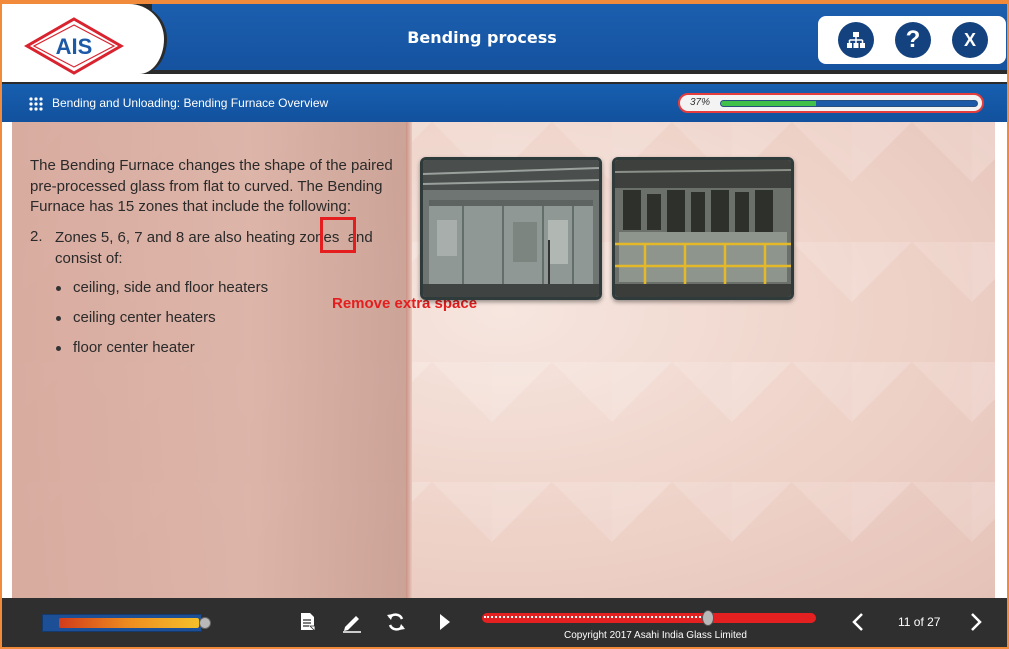 The height and width of the screenshot is (649, 1009). What do you see at coordinates (162, 287) in the screenshot?
I see `bullet-item: ceiling, side and floor heaters` at bounding box center [162, 287].